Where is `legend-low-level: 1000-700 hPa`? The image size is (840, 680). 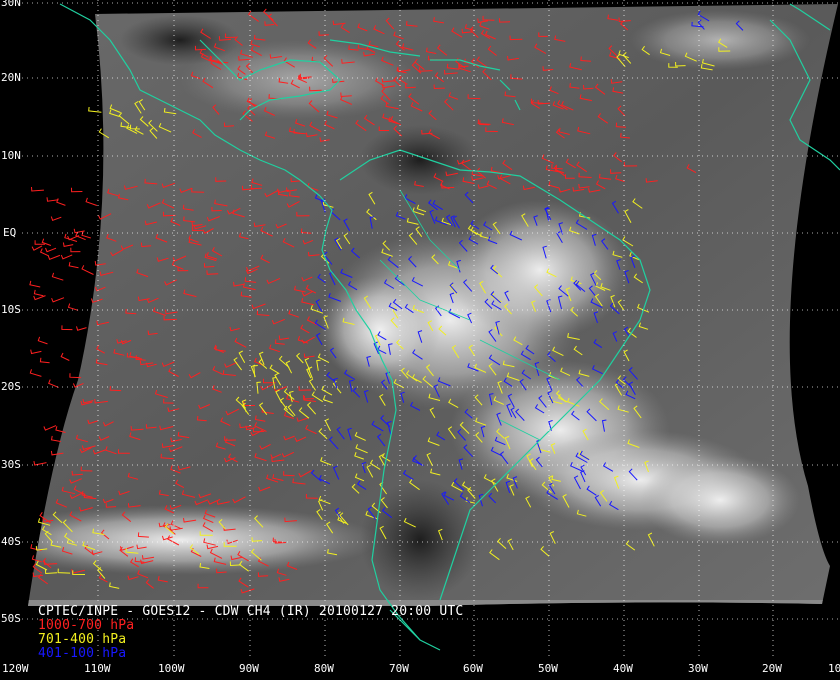 legend-low-level: 1000-700 hPa is located at coordinates (86, 625).